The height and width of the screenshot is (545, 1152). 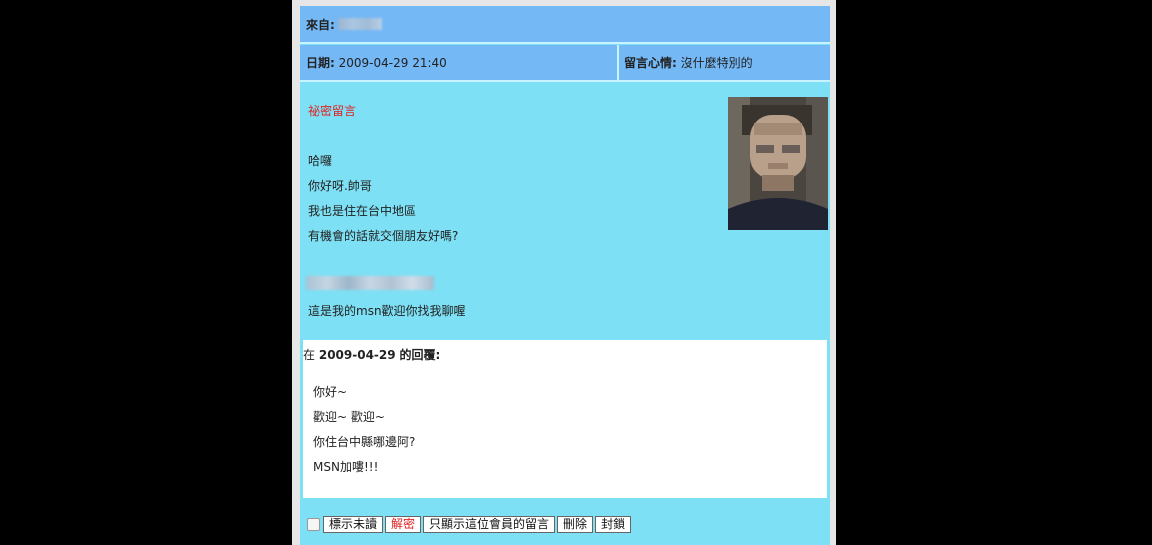 I want to click on sender-name-redacted, so click(x=359, y=24).